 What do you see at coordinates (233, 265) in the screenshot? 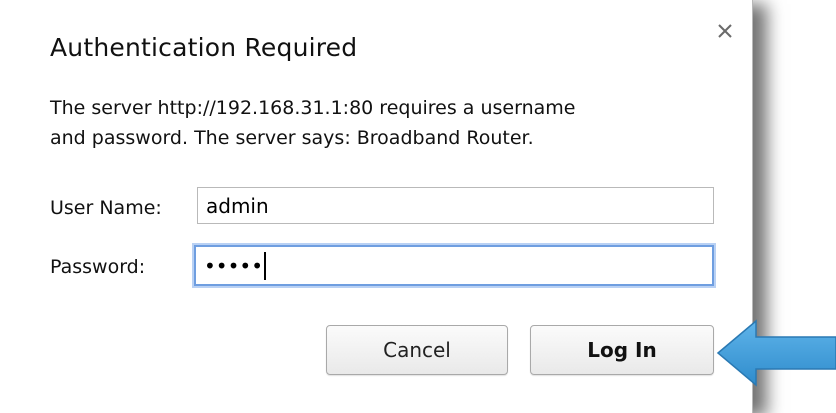
I see `password-value: •••••` at bounding box center [233, 265].